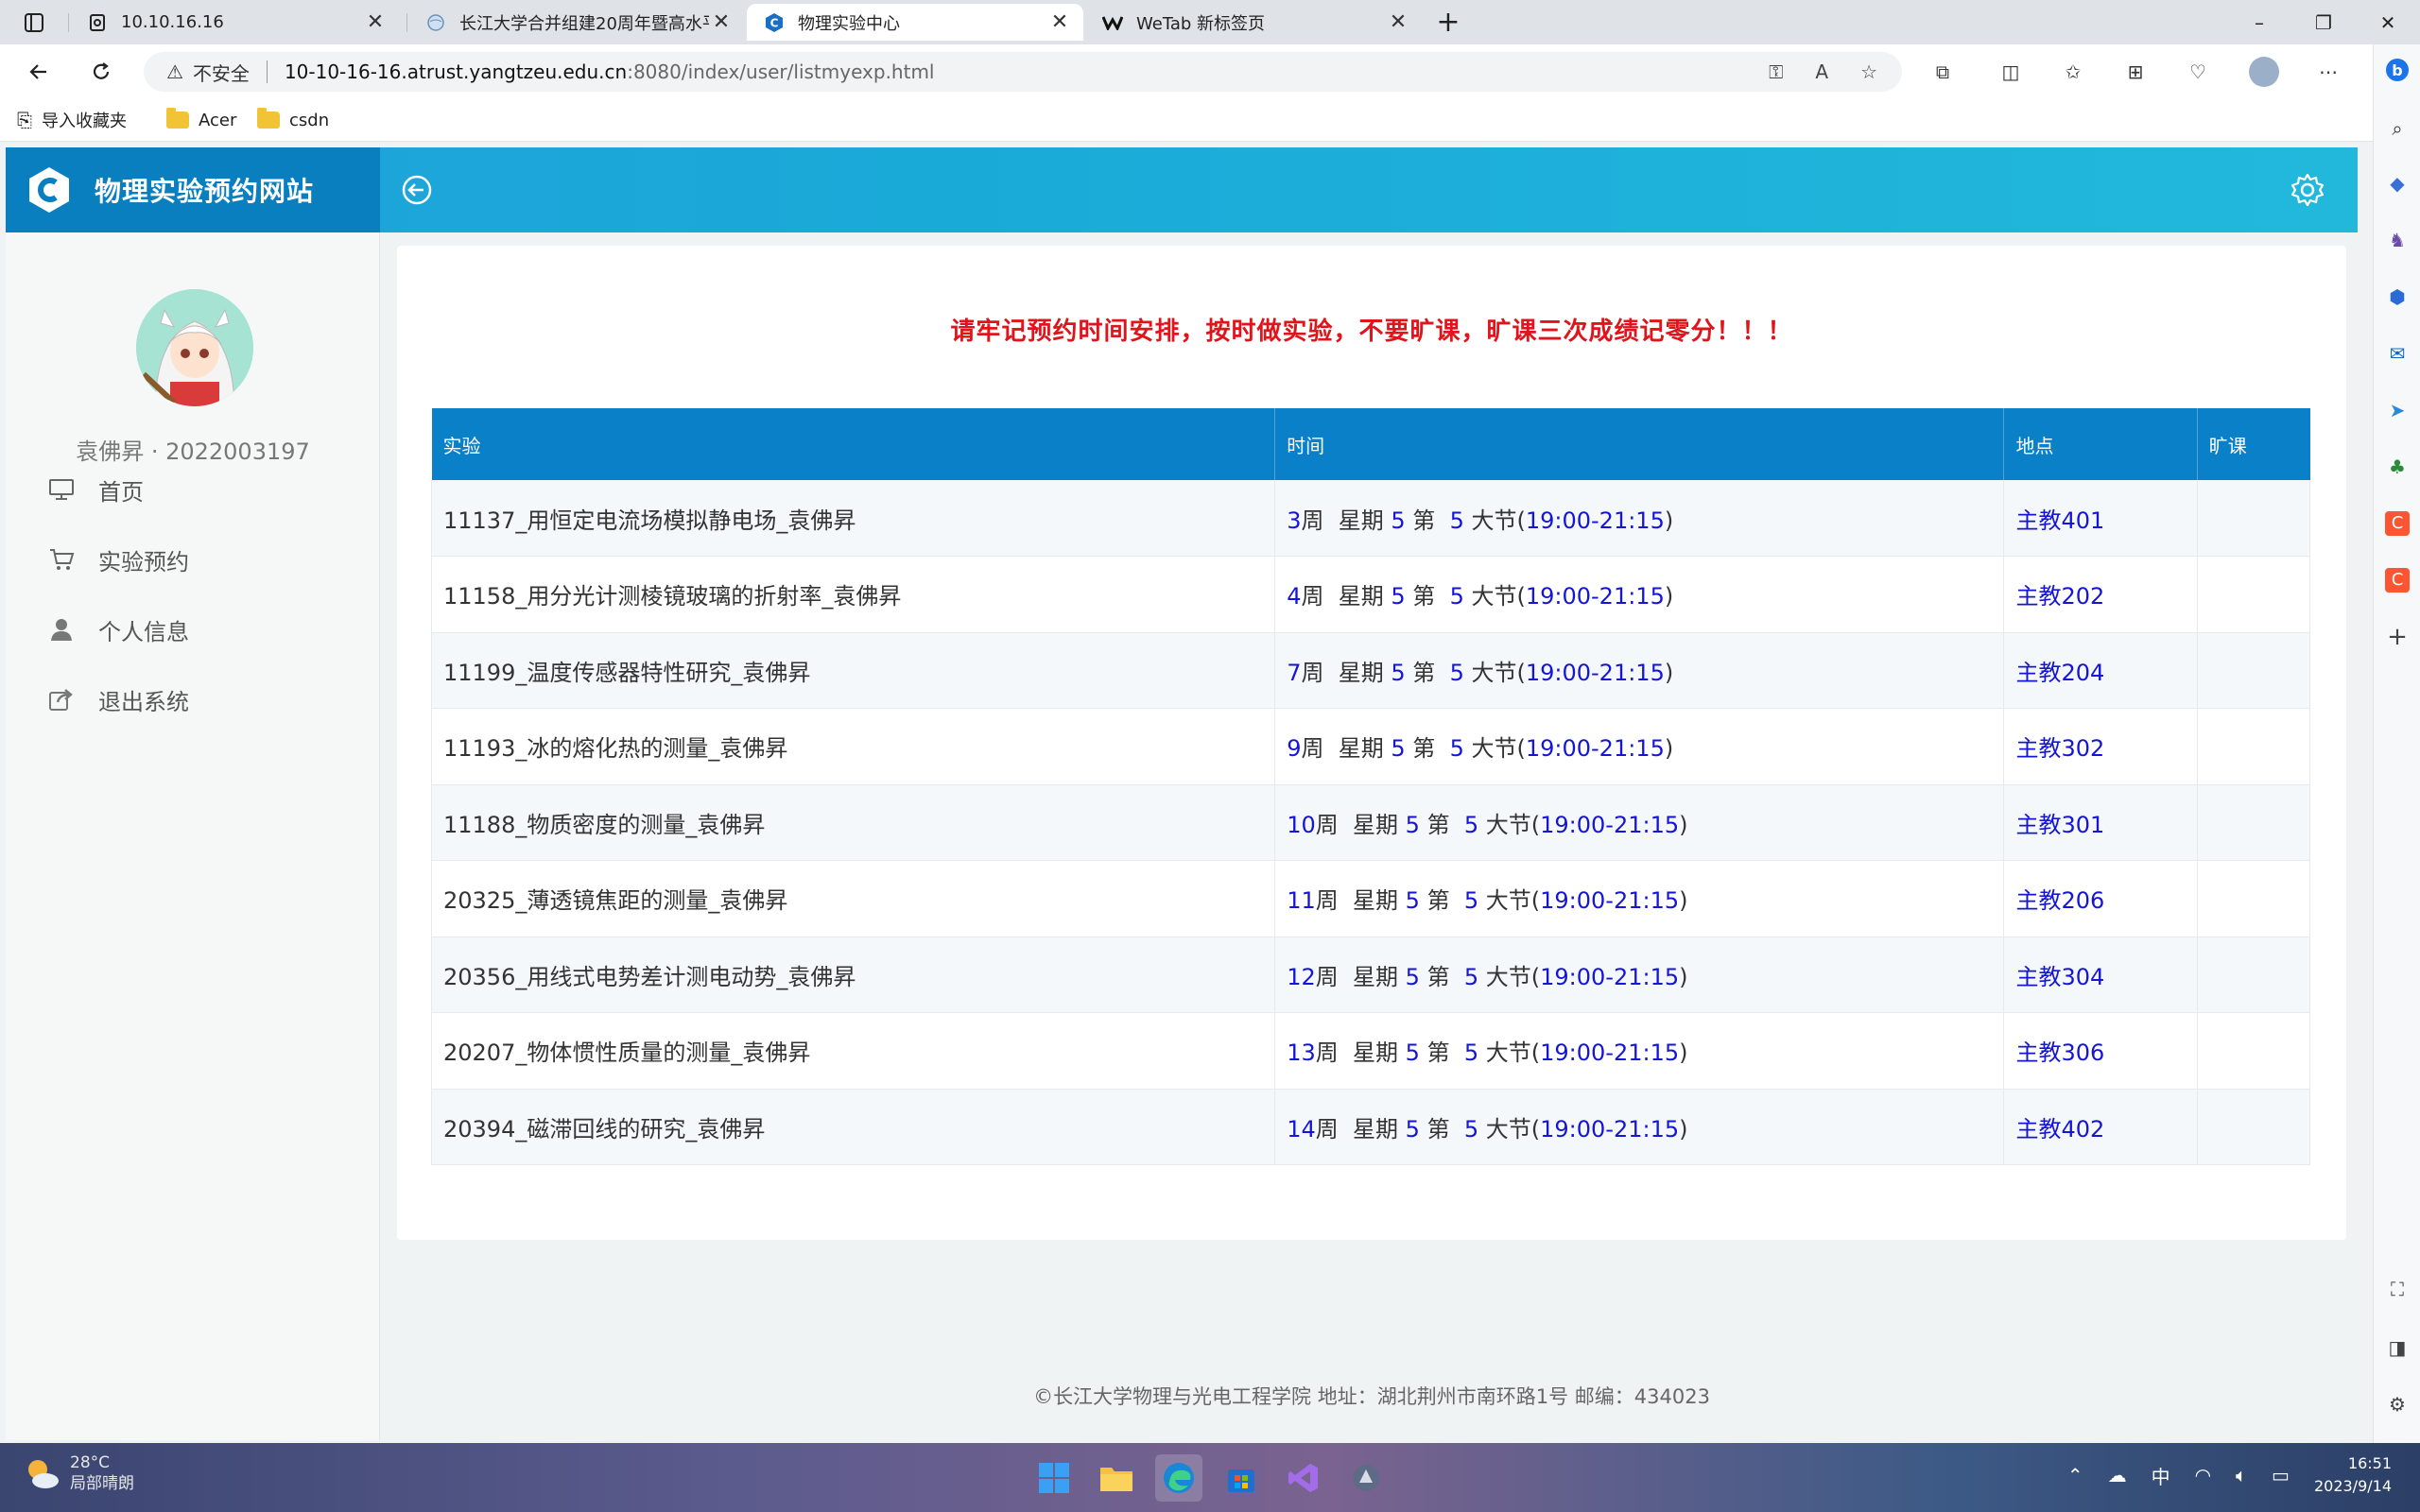  Describe the element at coordinates (1366, 1478) in the screenshot. I see `app-button` at that location.